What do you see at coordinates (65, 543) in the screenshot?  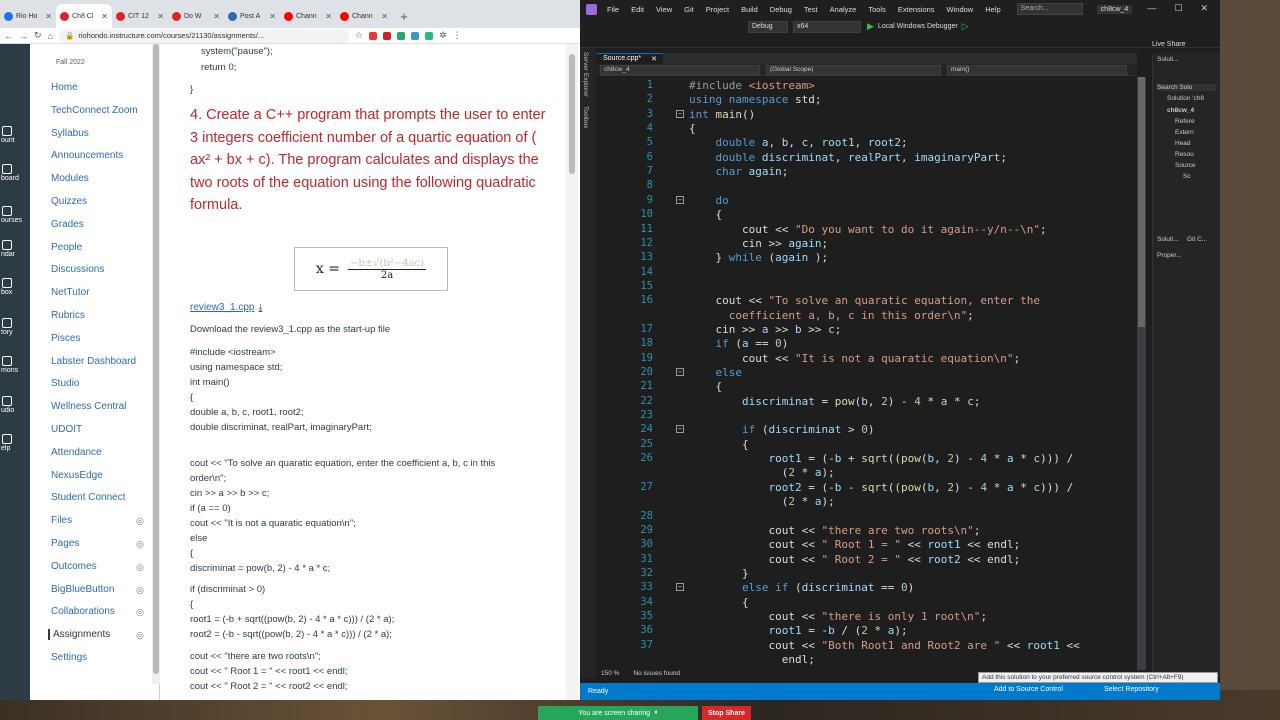 I see `course-nav-item: Pages` at bounding box center [65, 543].